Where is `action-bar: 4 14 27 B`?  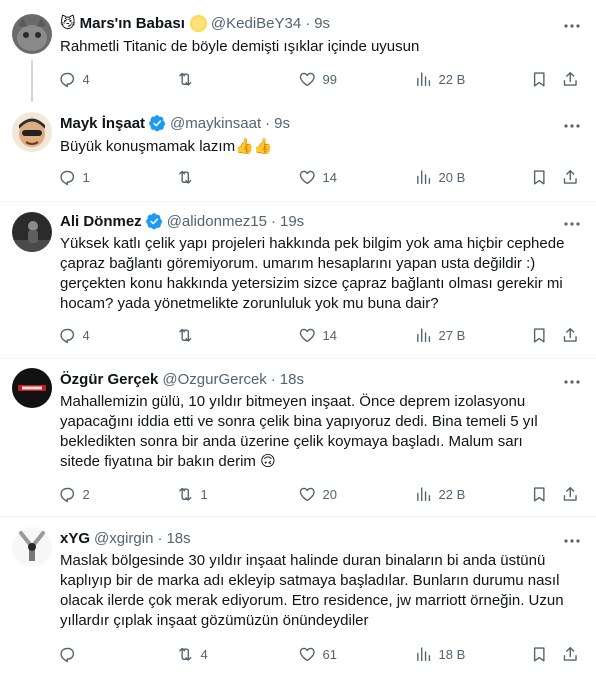
action-bar: 4 14 27 B is located at coordinates (323, 335).